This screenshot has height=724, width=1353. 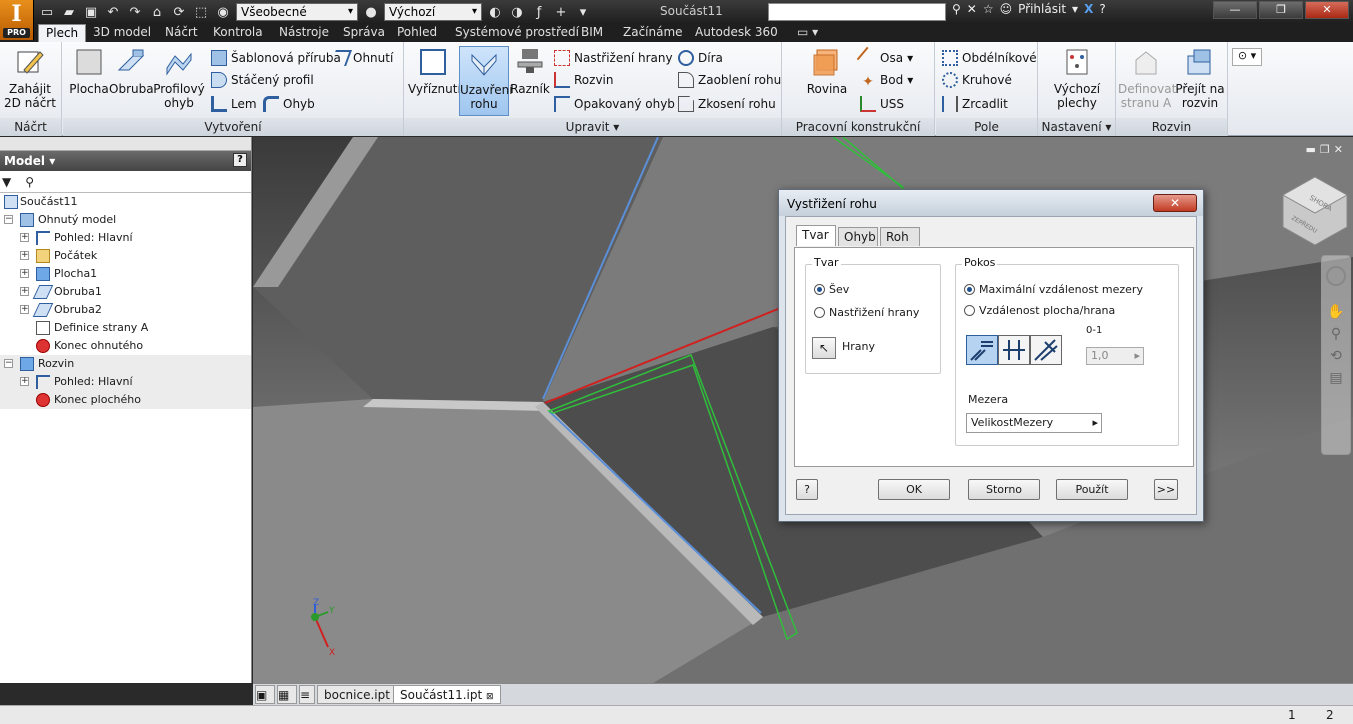 What do you see at coordinates (1200, 78) in the screenshot?
I see `go-to-flat-pattern-button: Přejít na rozvin` at bounding box center [1200, 78].